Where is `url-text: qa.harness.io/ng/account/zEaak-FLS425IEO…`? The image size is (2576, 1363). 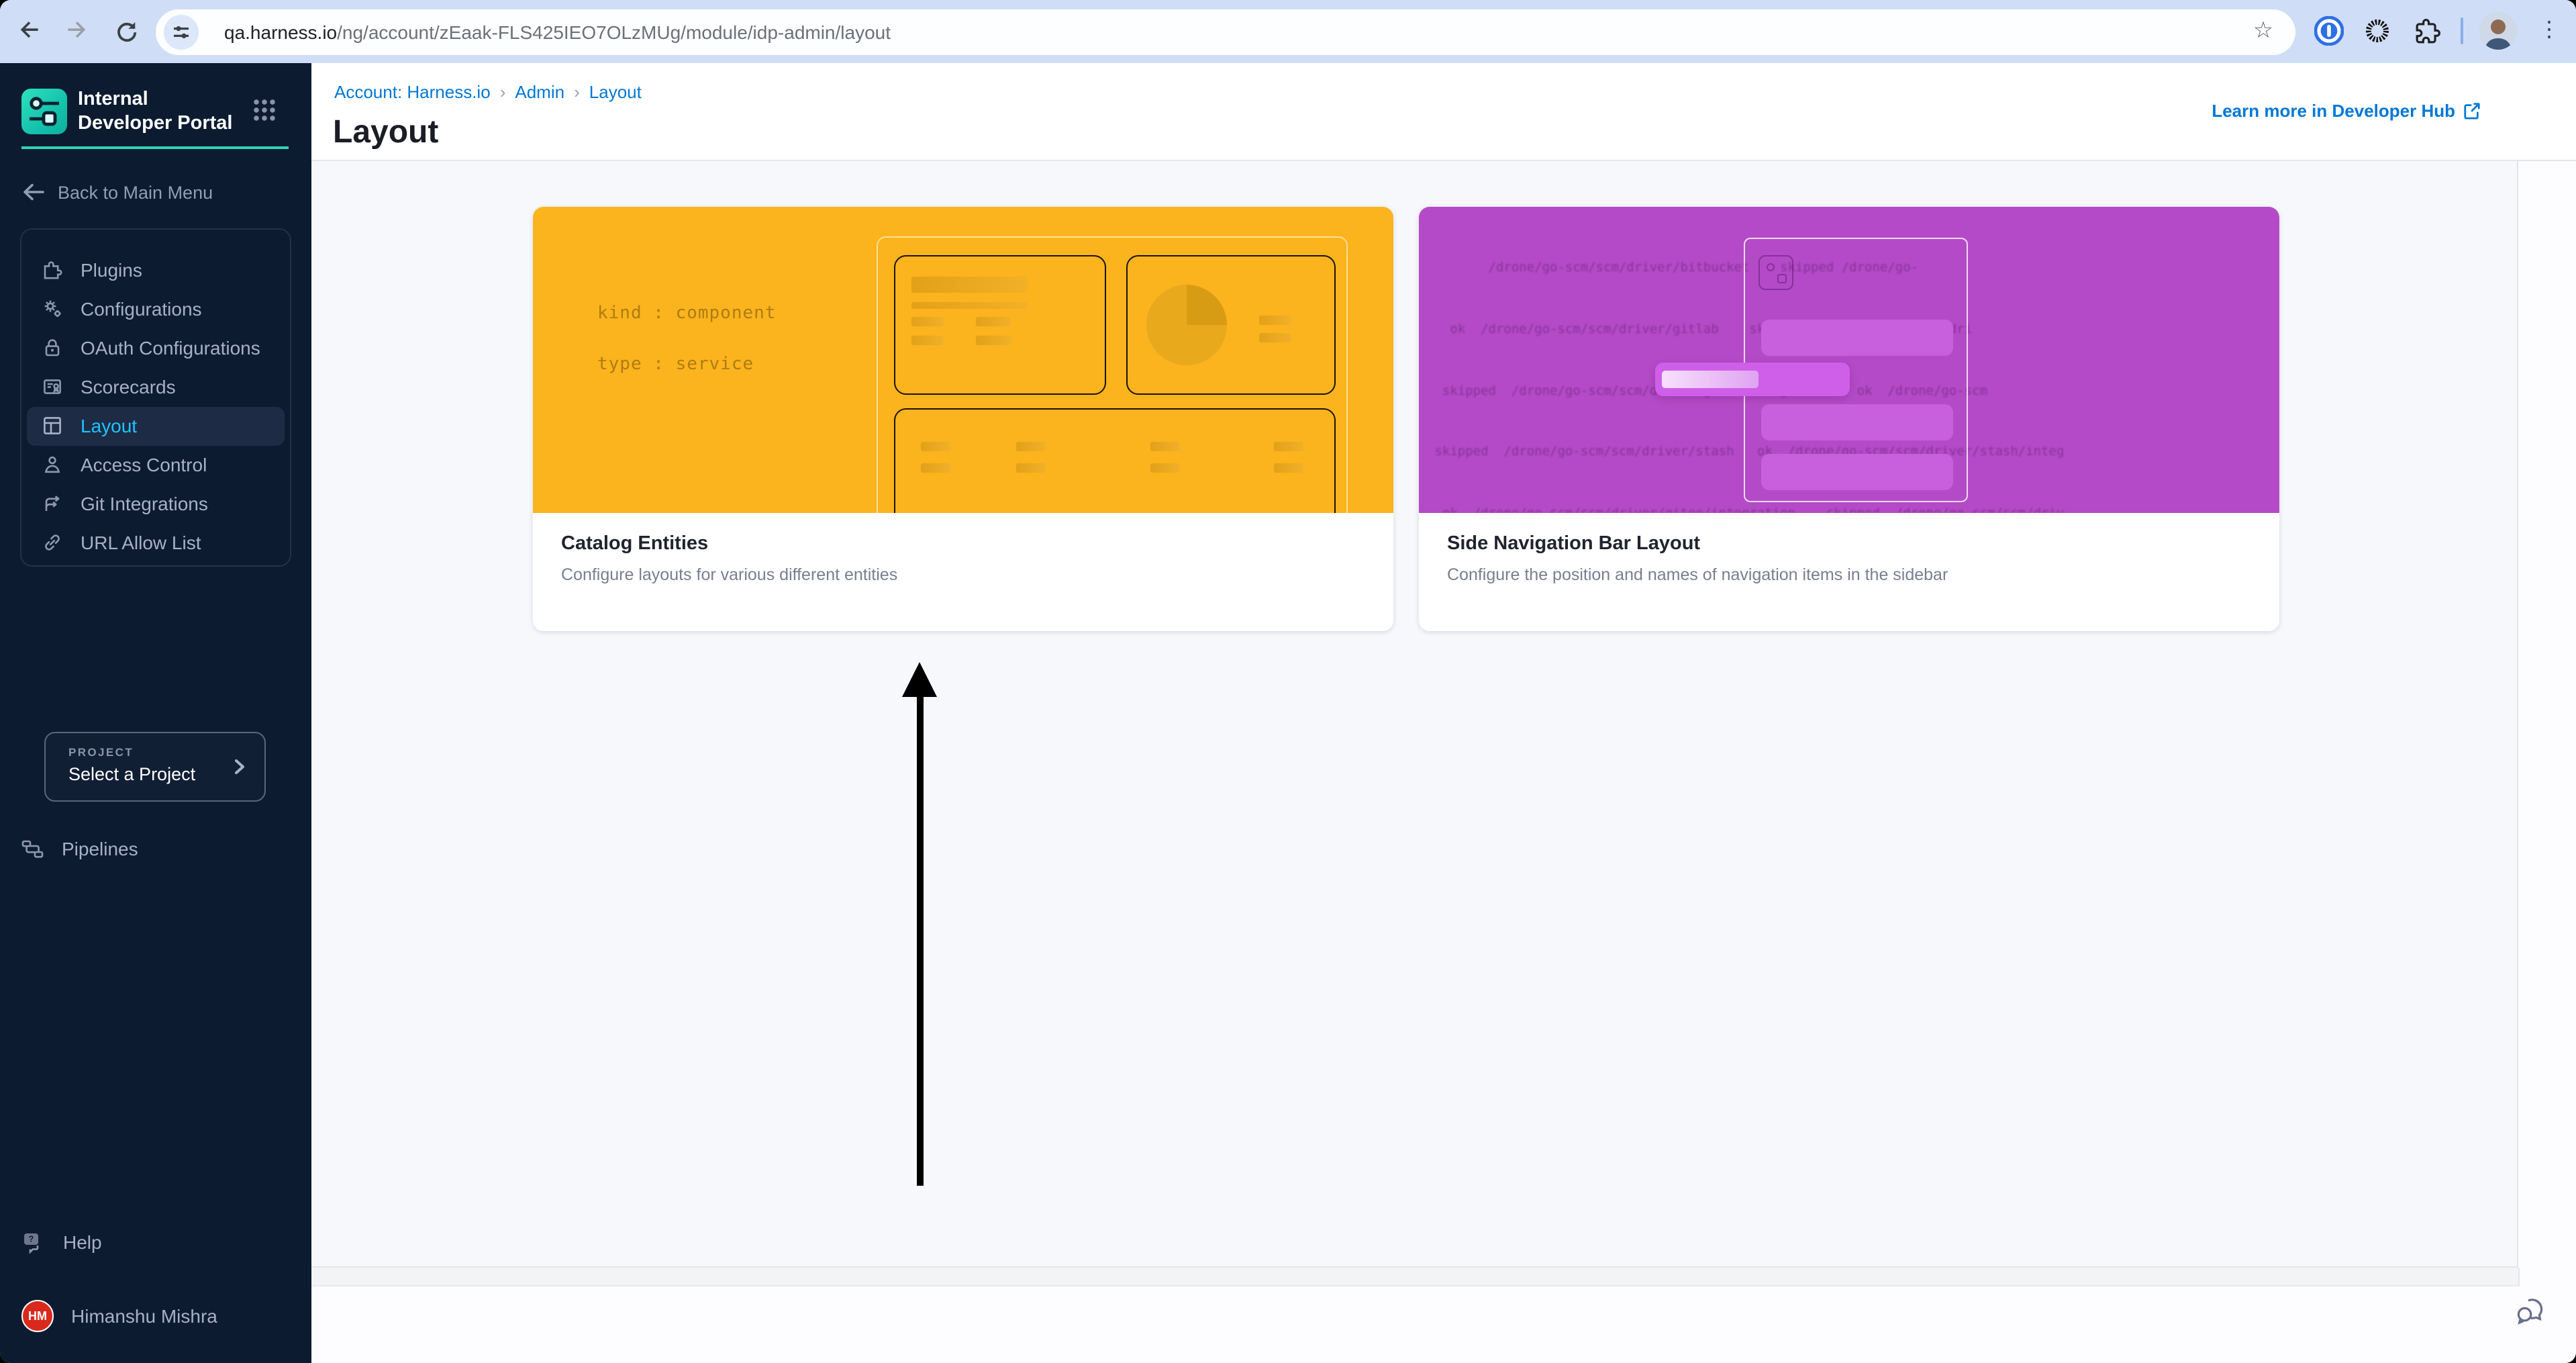 url-text: qa.harness.io/ng/account/zEaak-FLS425IEO… is located at coordinates (557, 32).